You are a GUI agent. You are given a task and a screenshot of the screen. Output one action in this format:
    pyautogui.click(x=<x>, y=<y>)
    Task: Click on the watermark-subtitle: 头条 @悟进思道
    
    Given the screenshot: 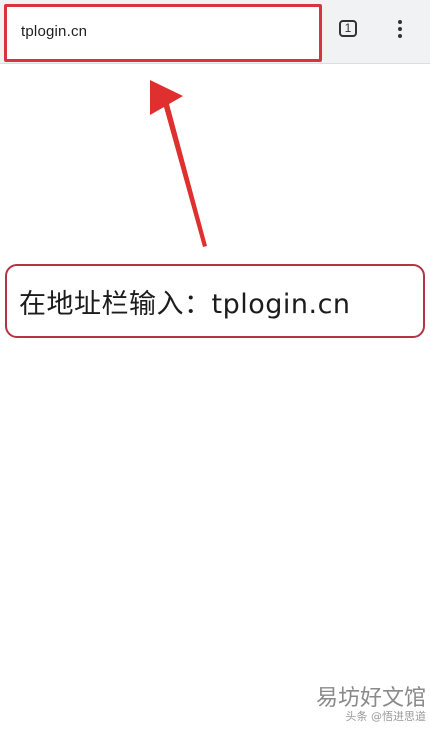 What is the action you would take?
    pyautogui.click(x=386, y=716)
    